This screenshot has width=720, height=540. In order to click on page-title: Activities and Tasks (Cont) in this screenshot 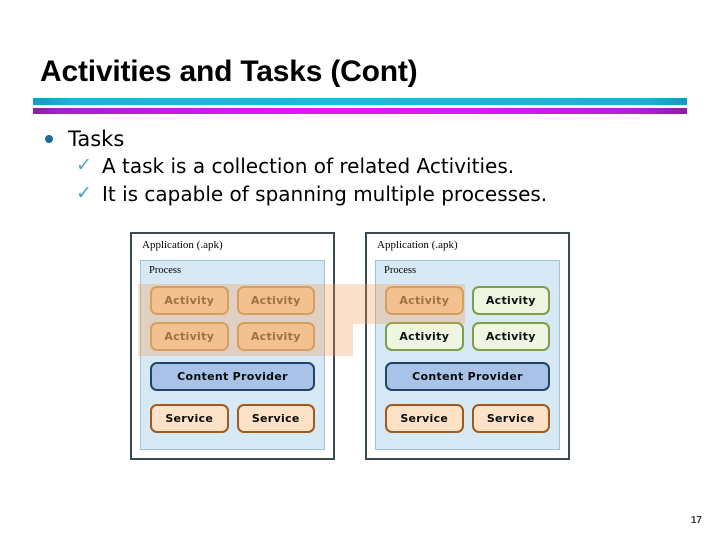, I will do `click(229, 71)`.